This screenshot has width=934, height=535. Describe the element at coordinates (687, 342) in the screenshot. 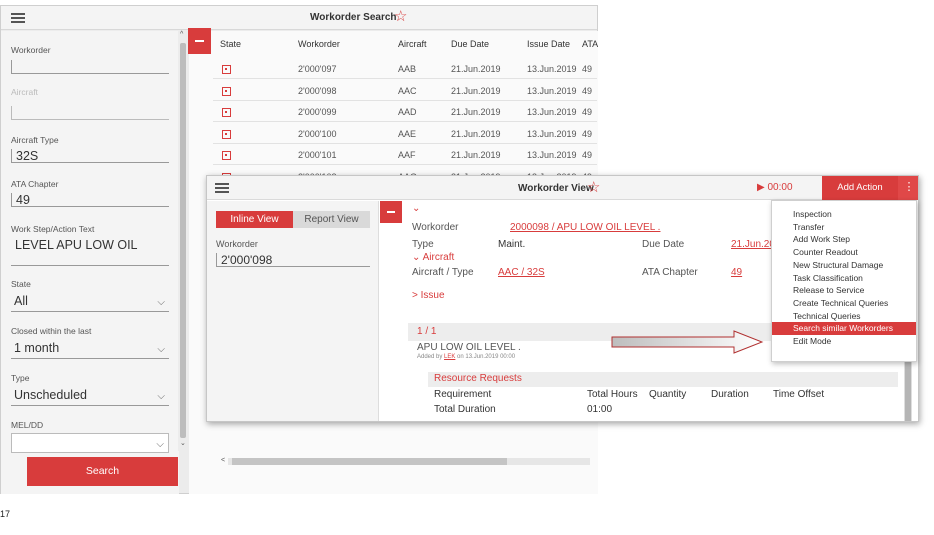

I see `annotation-arrow` at that location.